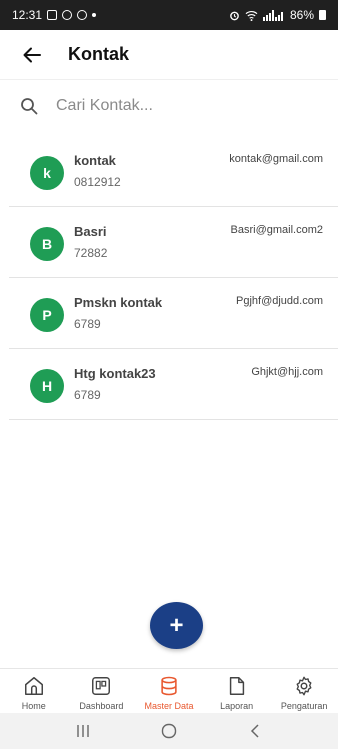 The width and height of the screenshot is (338, 749). Describe the element at coordinates (279, 301) in the screenshot. I see `contact-email: Pgjhf@djudd.com` at that location.